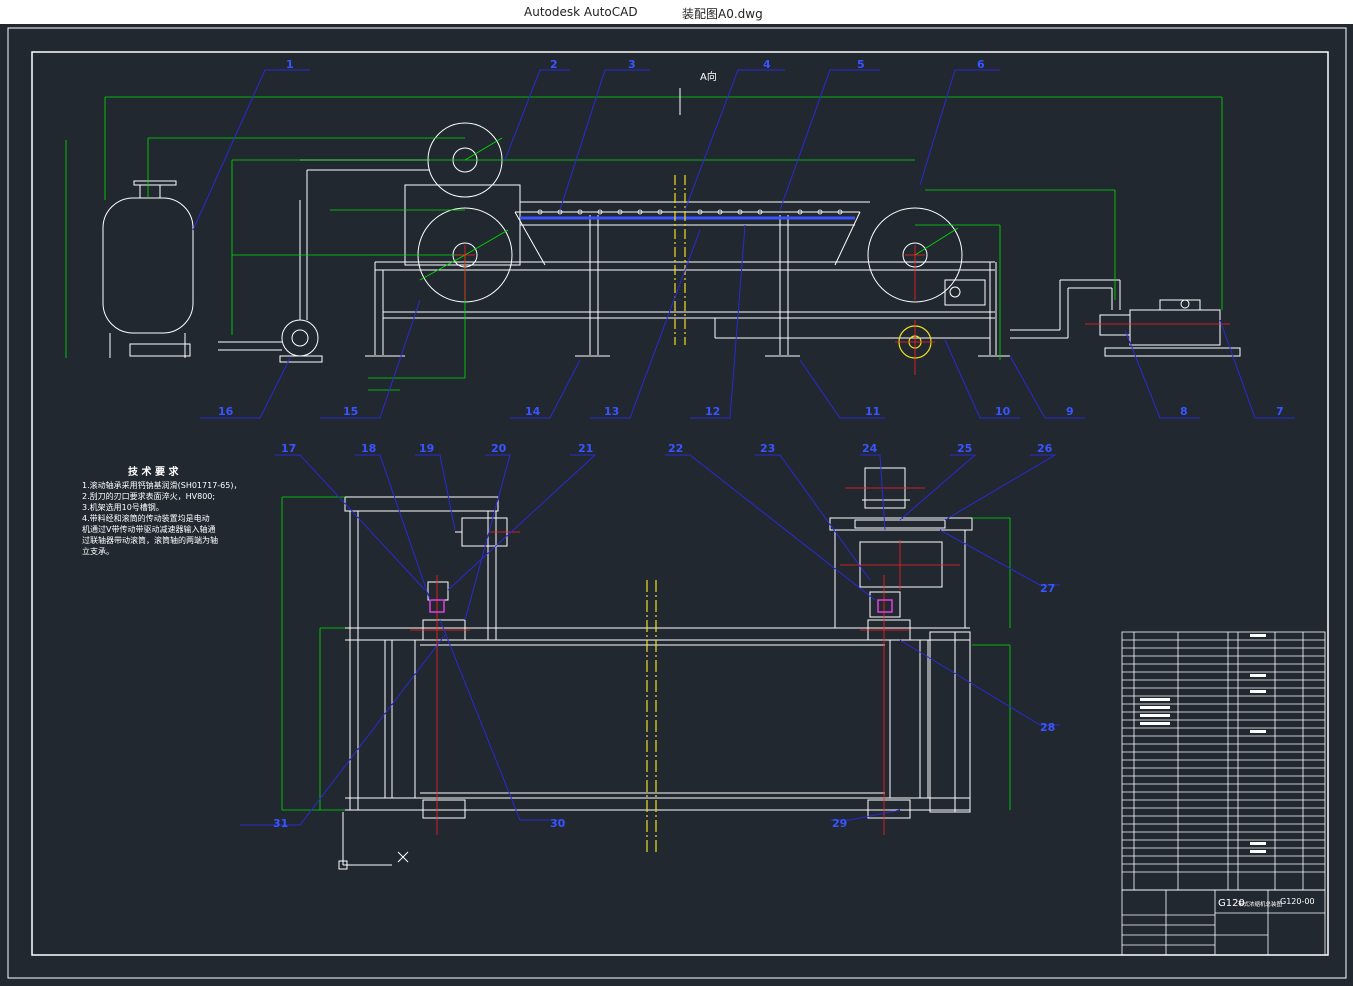 The height and width of the screenshot is (986, 1353). Describe the element at coordinates (861, 64) in the screenshot. I see `balloon: 5` at that location.